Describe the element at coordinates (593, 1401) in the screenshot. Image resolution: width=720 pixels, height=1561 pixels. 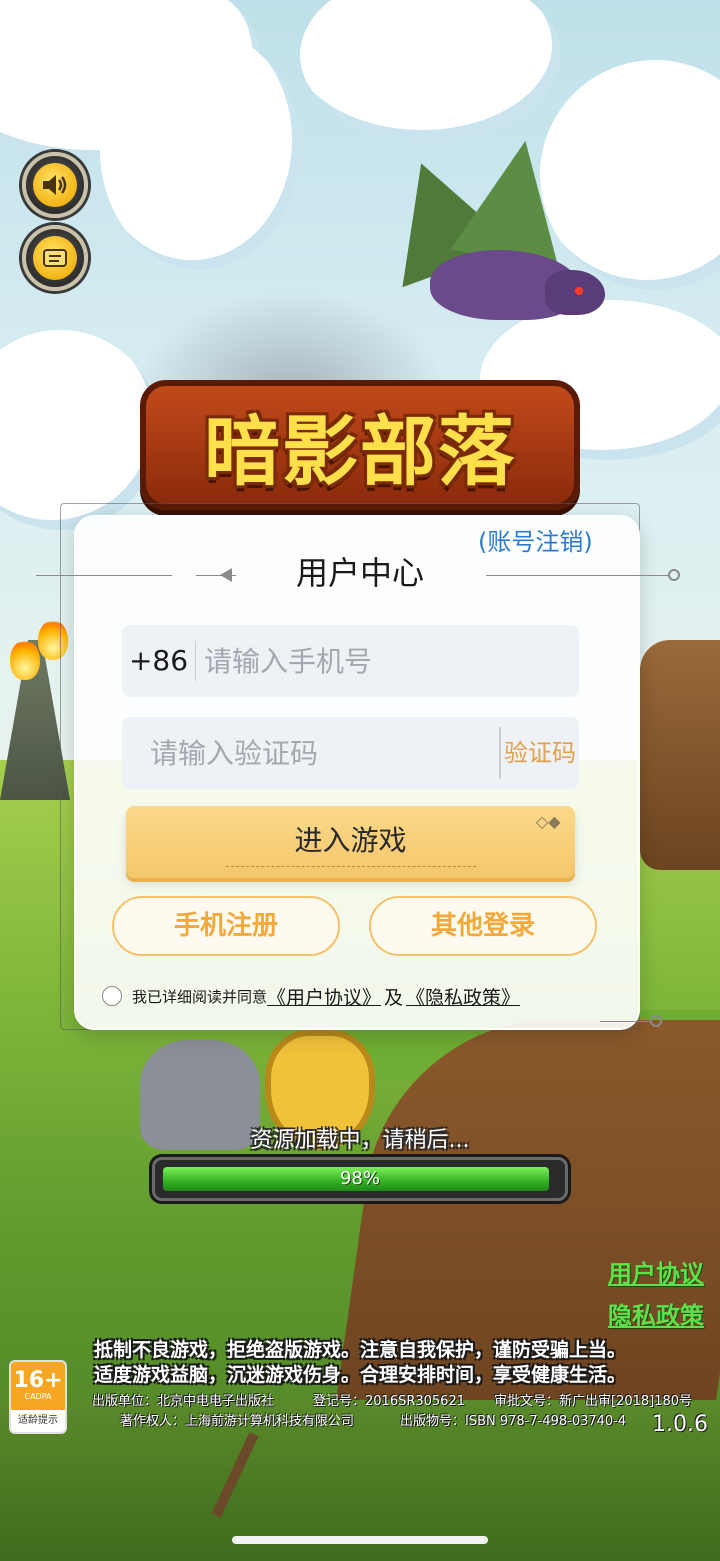
I see `approval-info: 审批文号：新广出审[2018]180号` at that location.